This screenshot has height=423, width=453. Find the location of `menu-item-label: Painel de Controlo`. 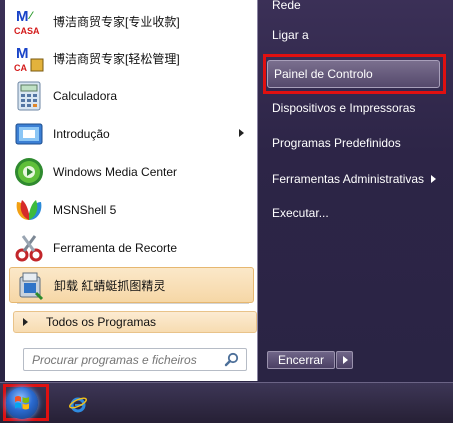

menu-item-label: Painel de Controlo is located at coordinates (323, 74).